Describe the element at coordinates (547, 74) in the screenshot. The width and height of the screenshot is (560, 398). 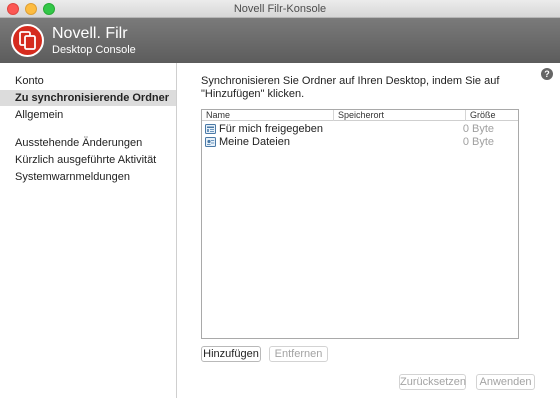
I see `help-icon: ?` at that location.